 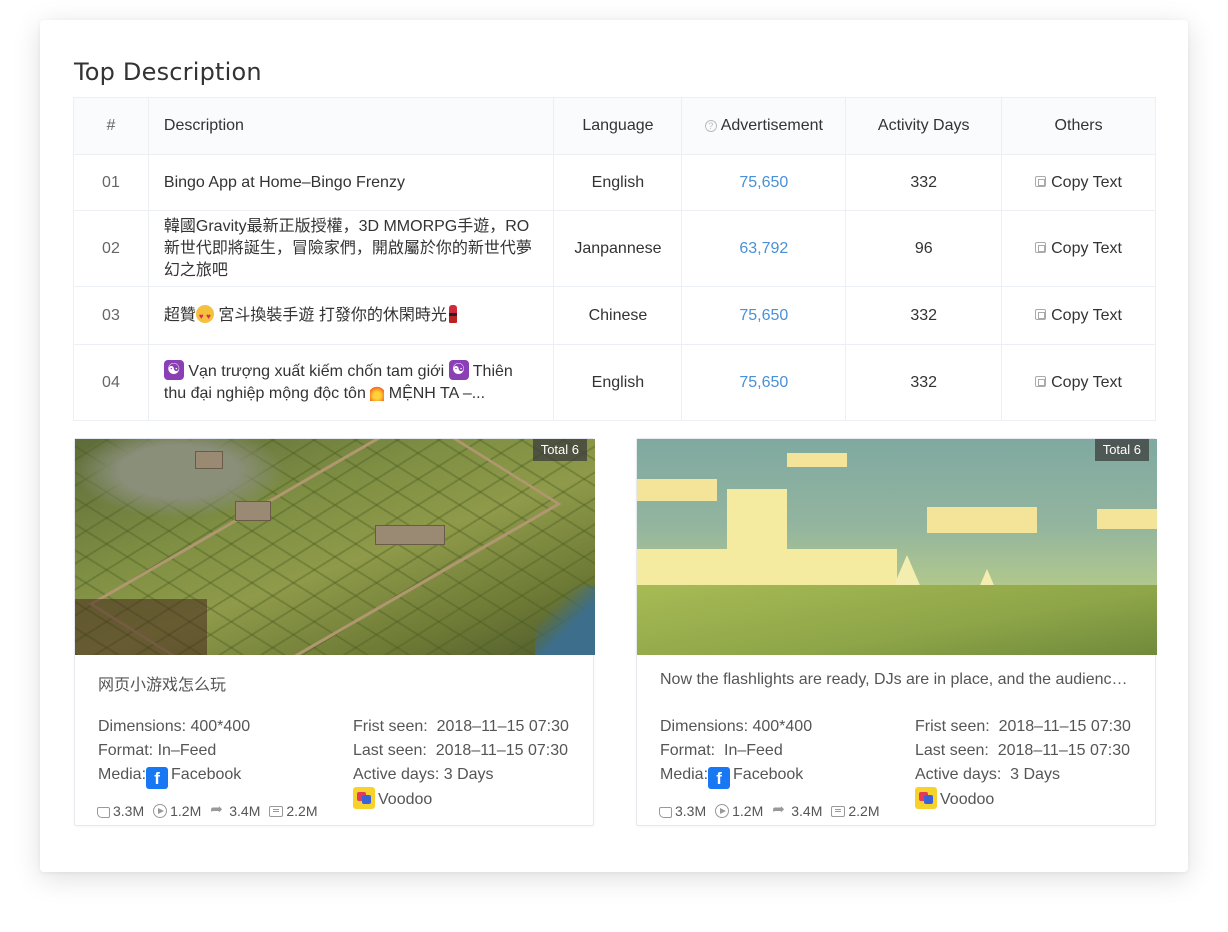 I want to click on col-header-advertisement: ? Advertisement, so click(x=764, y=126).